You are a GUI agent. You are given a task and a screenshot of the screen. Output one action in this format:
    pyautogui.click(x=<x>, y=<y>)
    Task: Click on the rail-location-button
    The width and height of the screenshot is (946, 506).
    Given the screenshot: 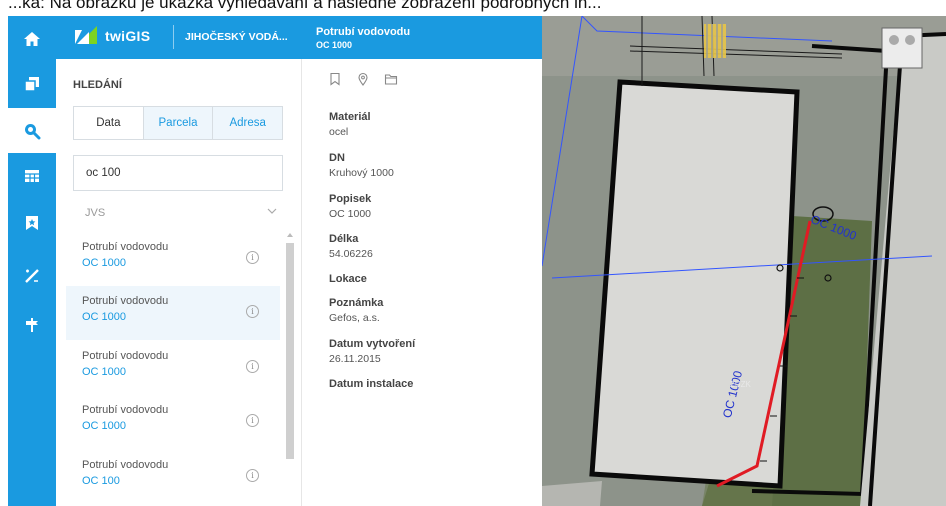 What is the action you would take?
    pyautogui.click(x=32, y=324)
    